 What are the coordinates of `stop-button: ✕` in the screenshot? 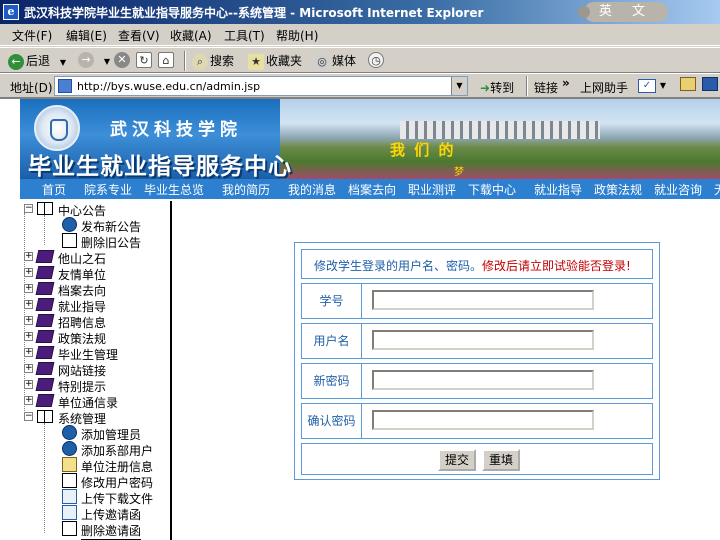 It's located at (123, 60).